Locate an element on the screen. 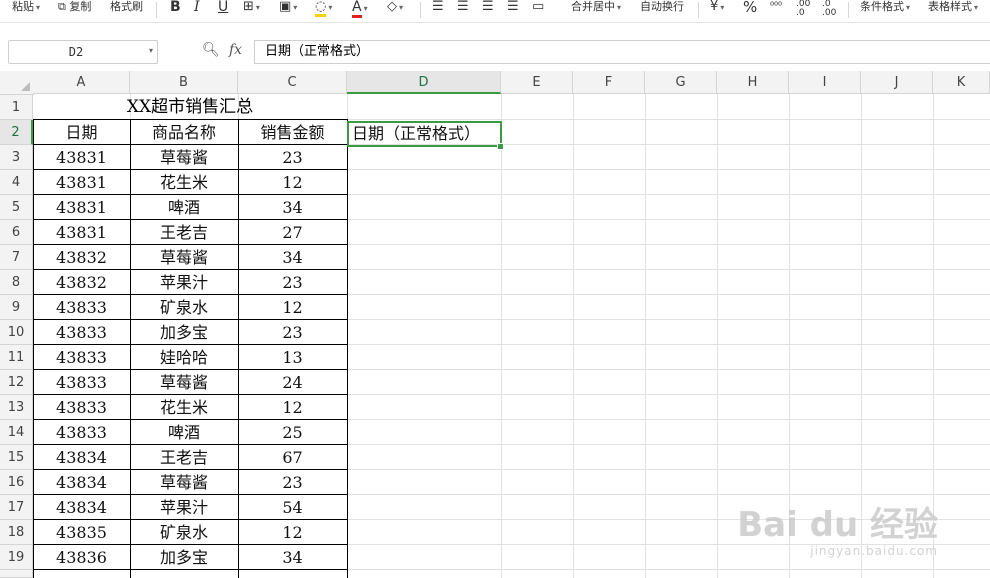 The image size is (990, 578). column-header-i: I is located at coordinates (825, 82).